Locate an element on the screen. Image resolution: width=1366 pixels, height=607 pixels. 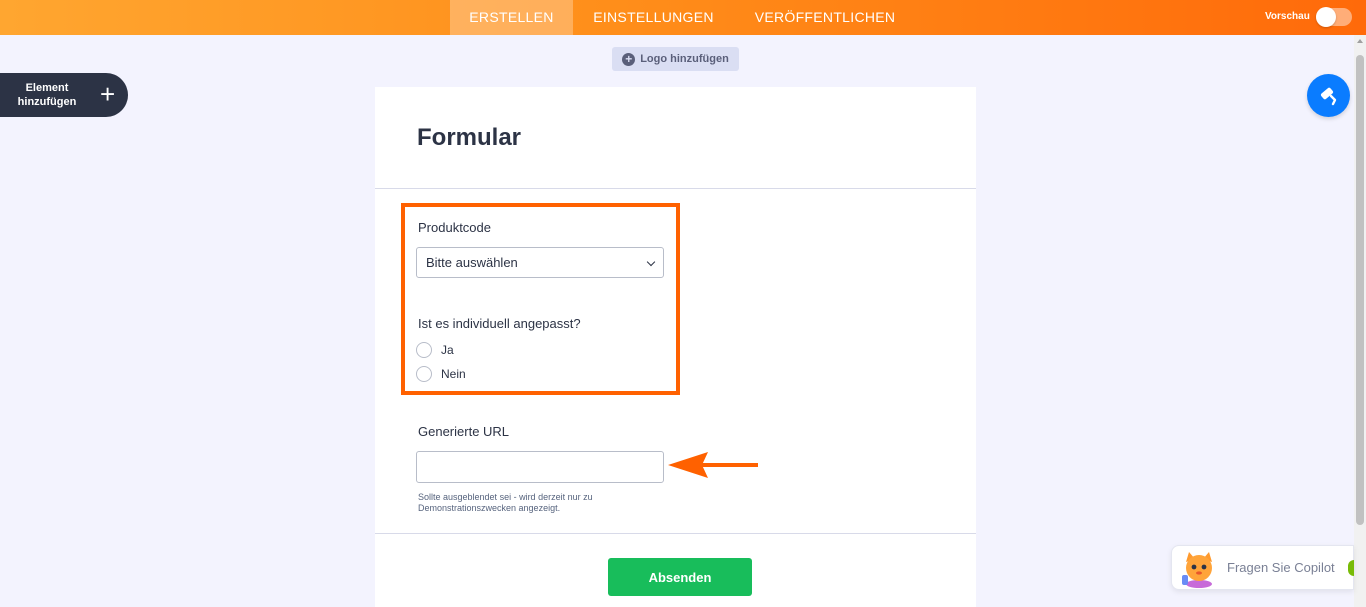
radio-option-no: Nein is located at coordinates (441, 374).